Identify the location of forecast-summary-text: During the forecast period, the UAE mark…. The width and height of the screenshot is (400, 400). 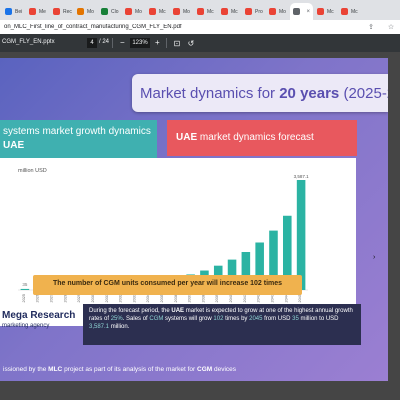
(221, 319).